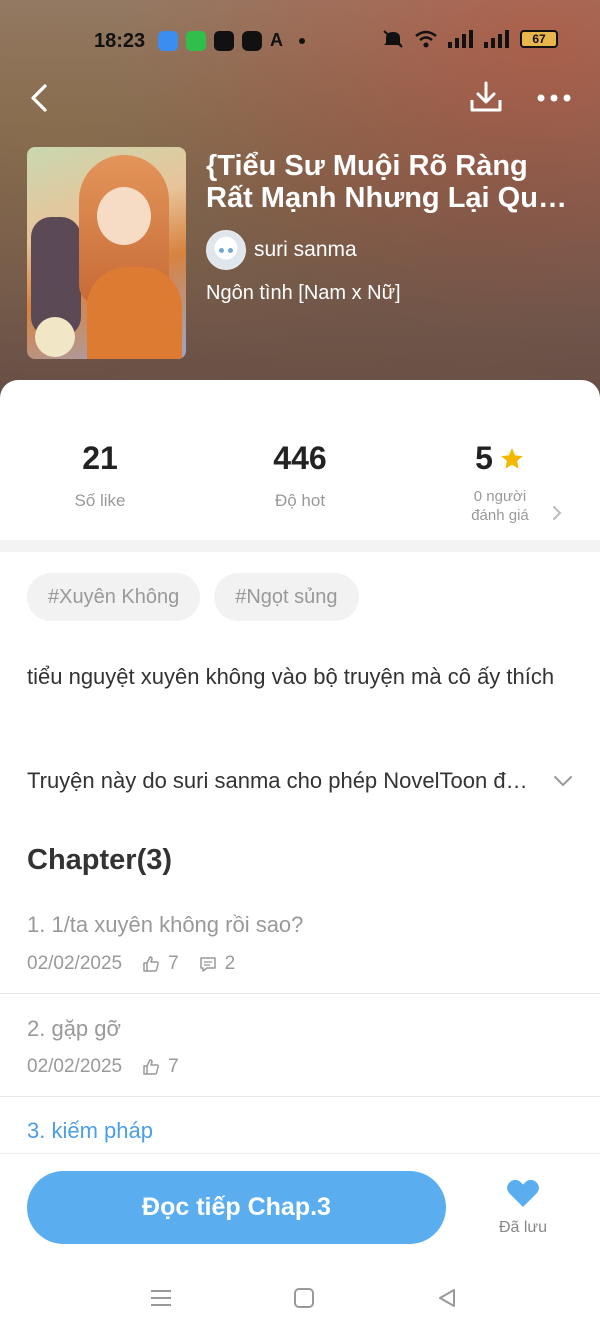  I want to click on star-icon, so click(512, 458).